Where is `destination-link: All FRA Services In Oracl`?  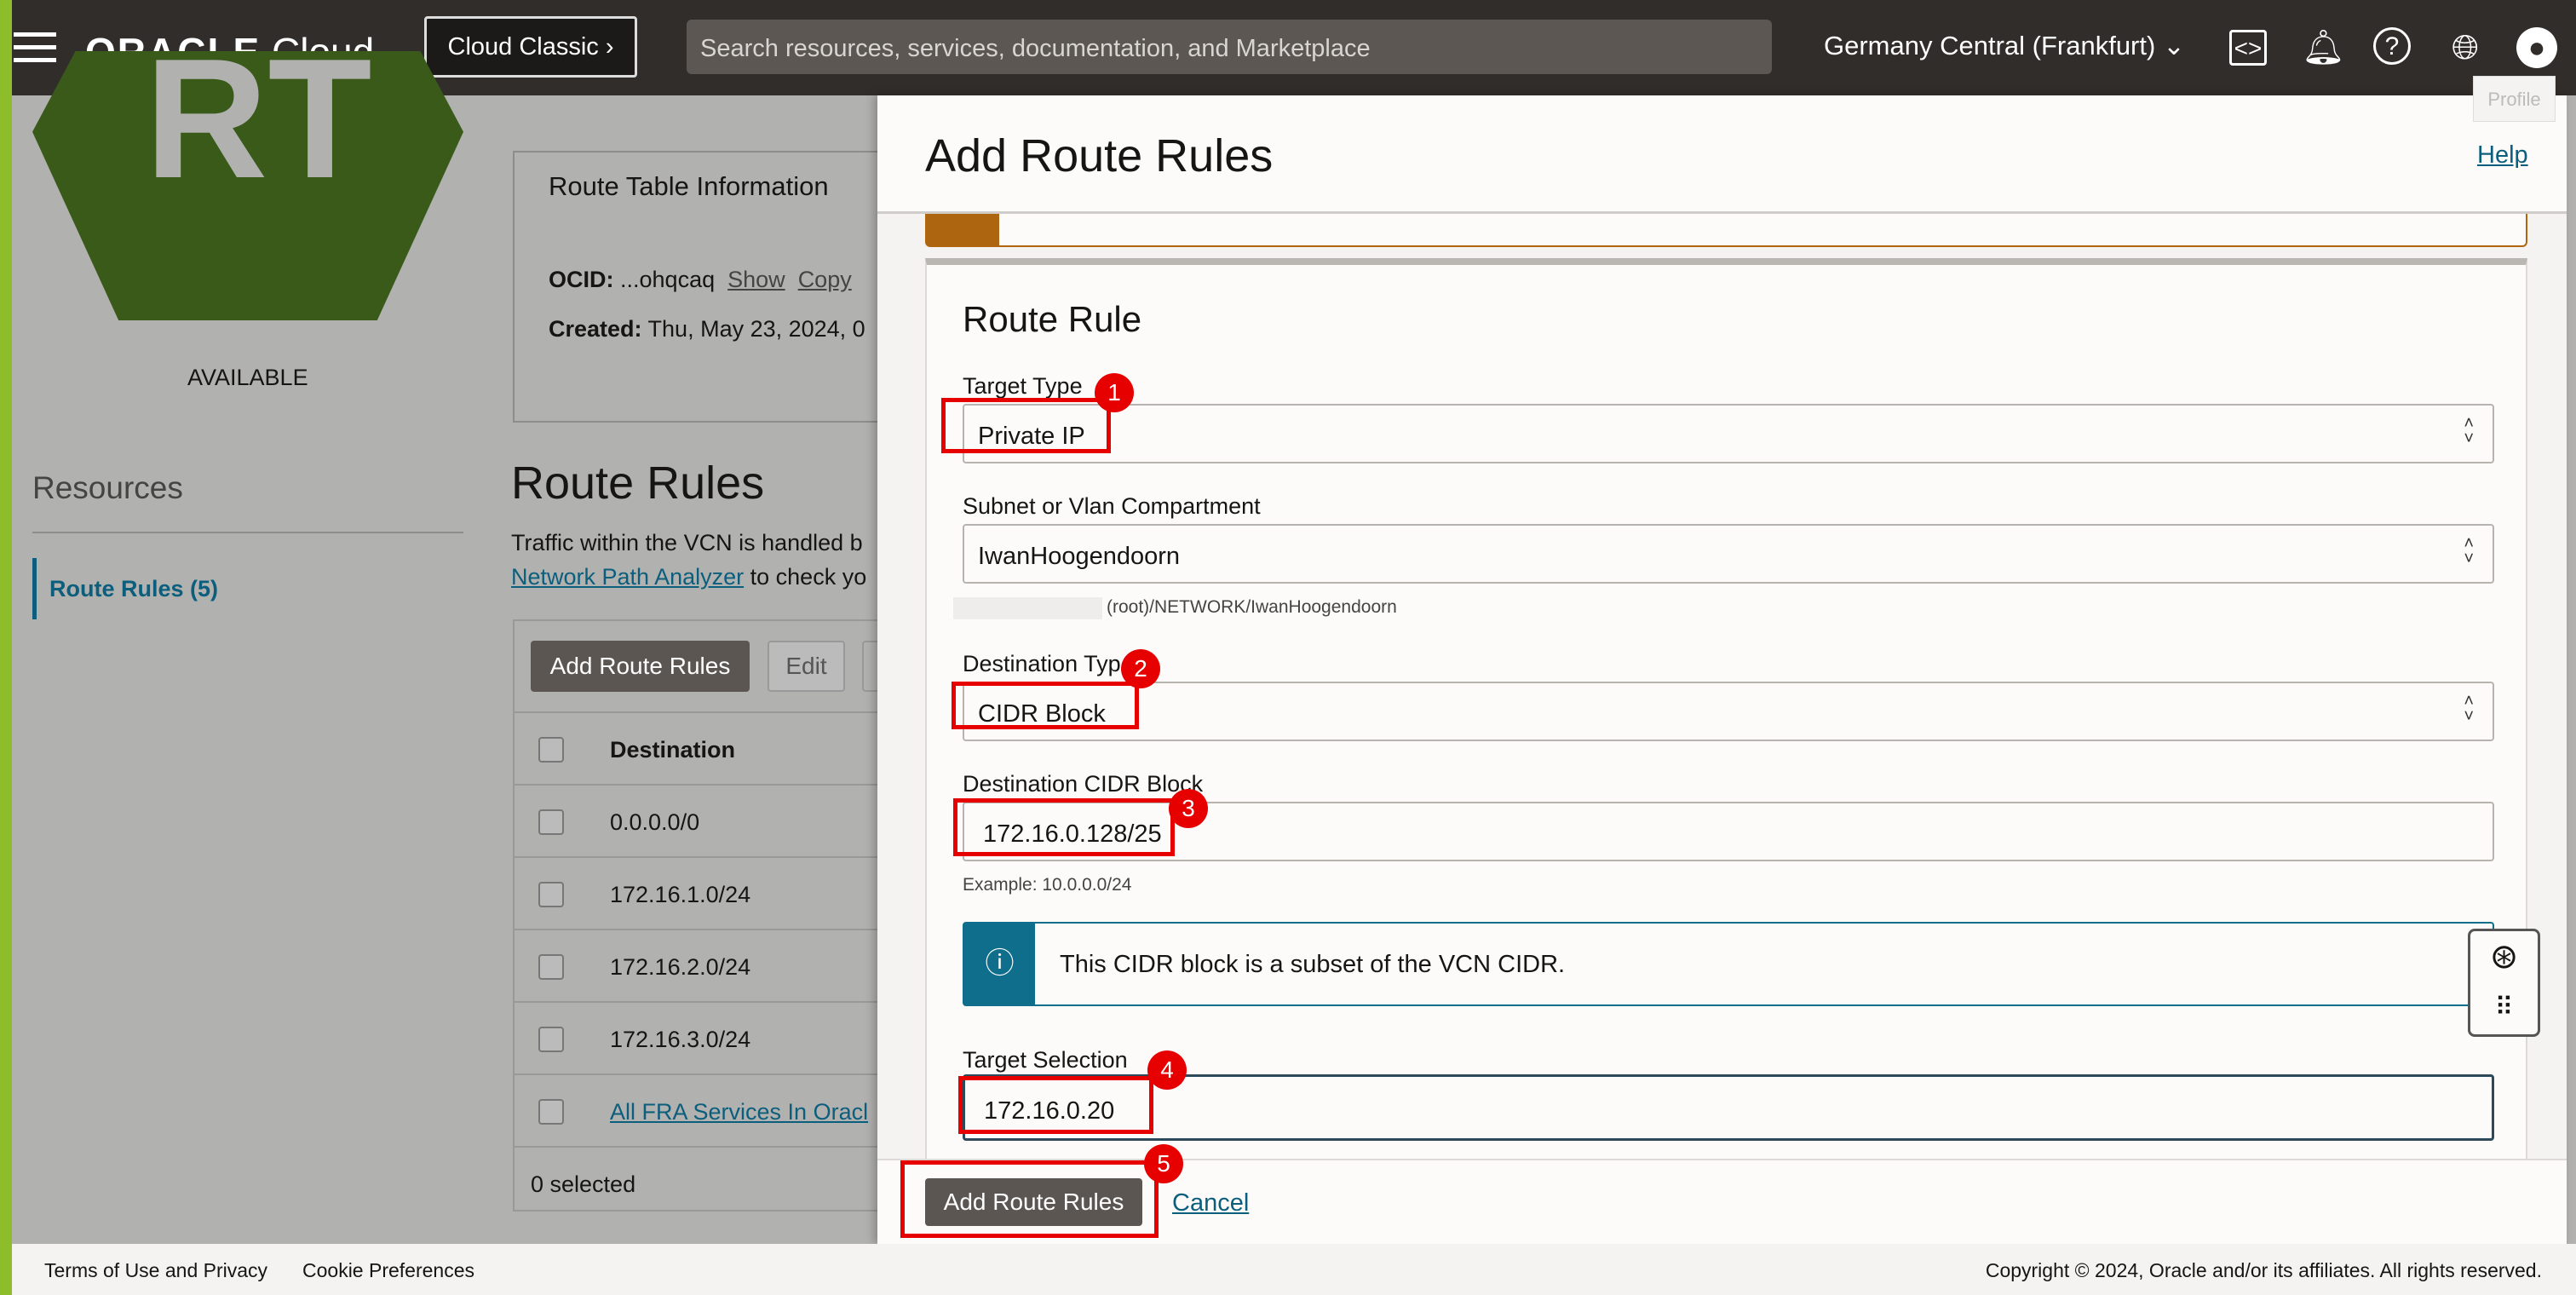
destination-link: All FRA Services In Oracl is located at coordinates (739, 1112).